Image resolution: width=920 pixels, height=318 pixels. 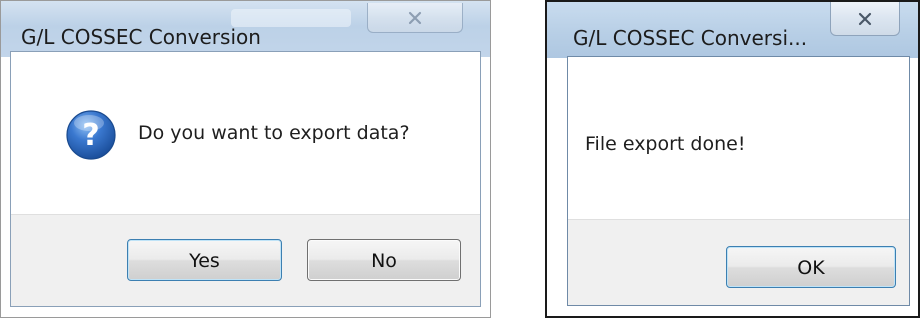 I want to click on ok-button: OK, so click(x=811, y=267).